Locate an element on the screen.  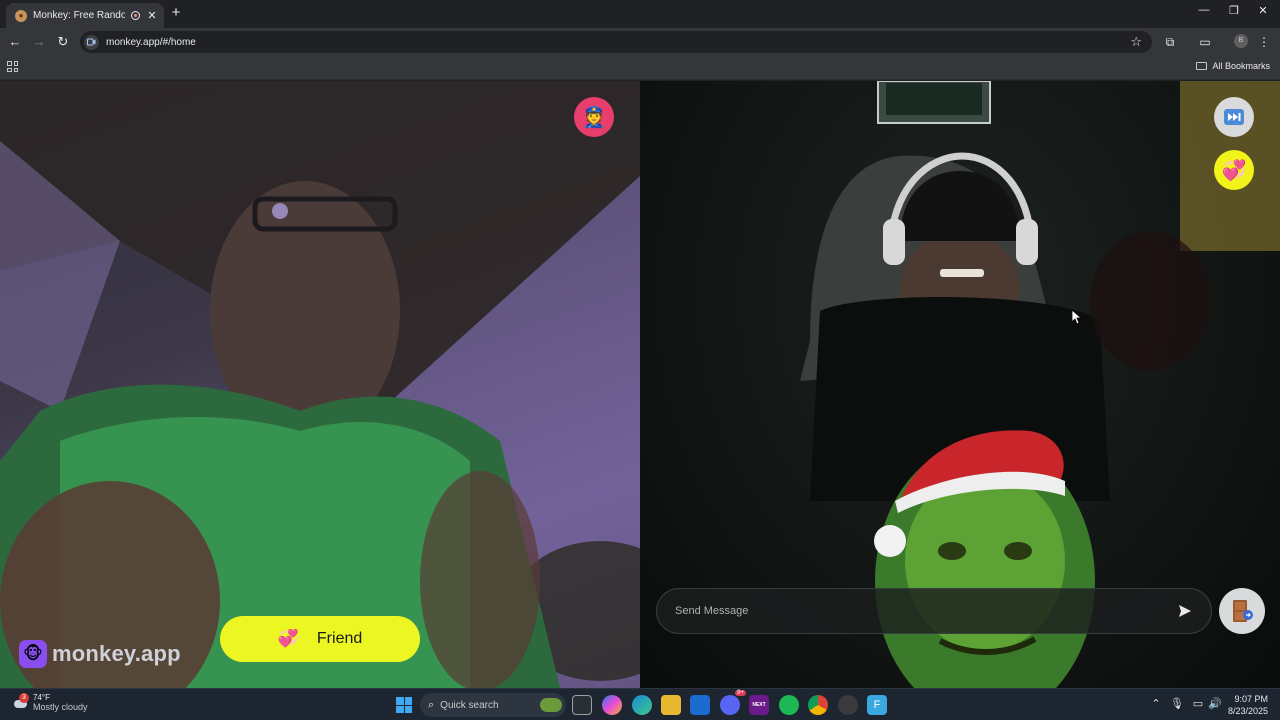
monkey-logo-icon: 🐵 is located at coordinates (33, 654).